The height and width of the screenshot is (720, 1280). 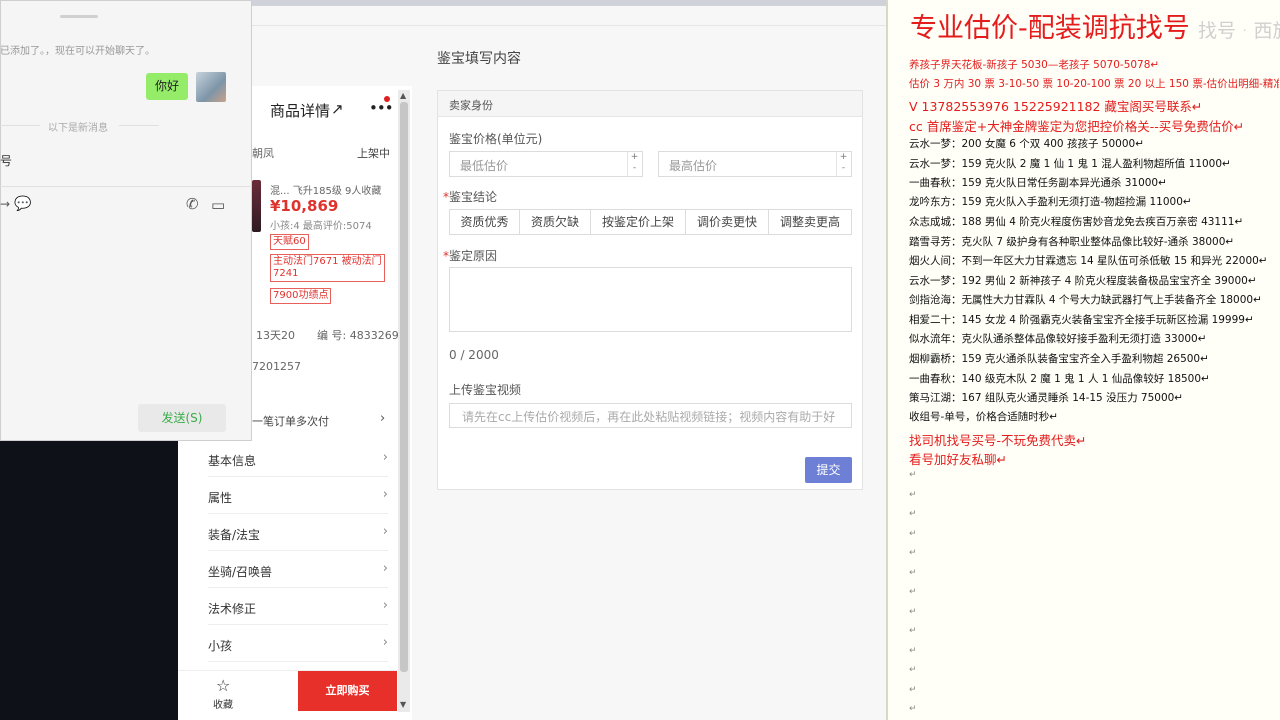 I want to click on external-link-icon: ↗, so click(x=337, y=109).